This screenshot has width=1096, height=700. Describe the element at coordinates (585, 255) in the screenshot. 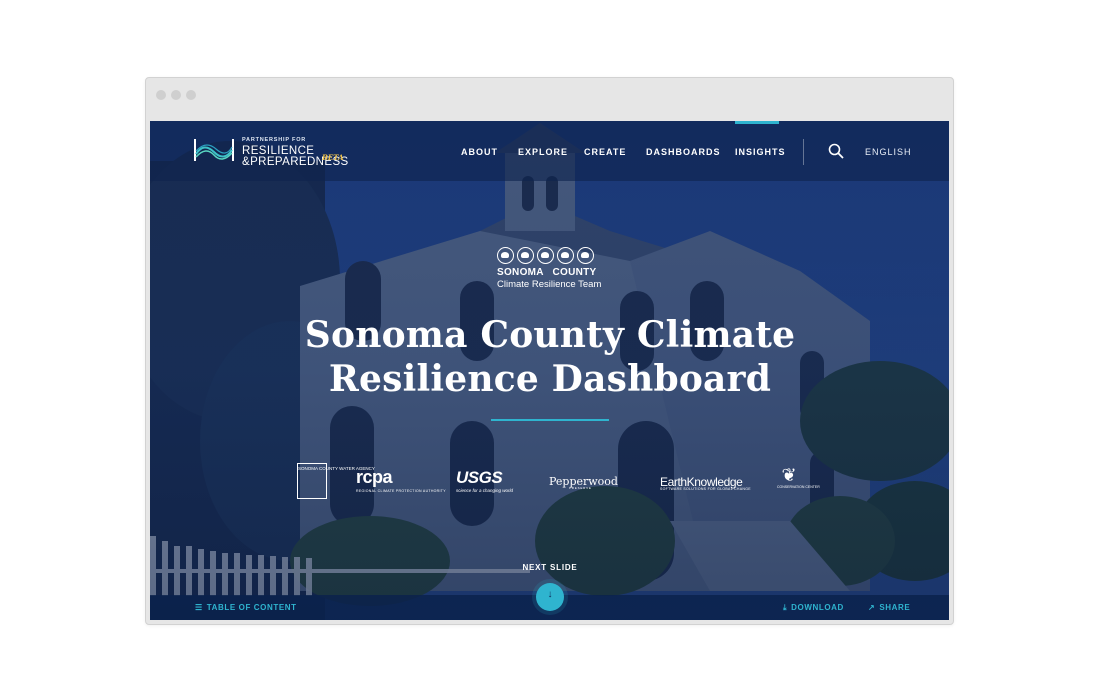

I see `thermometer-icon` at that location.